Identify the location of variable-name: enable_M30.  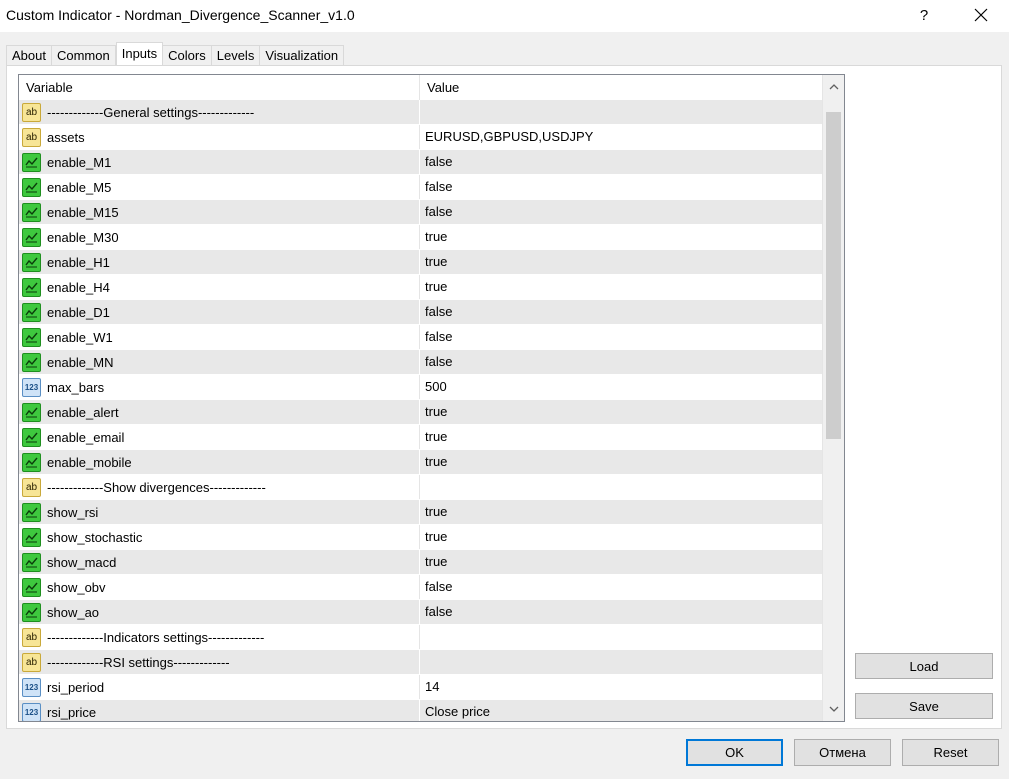
(83, 237).